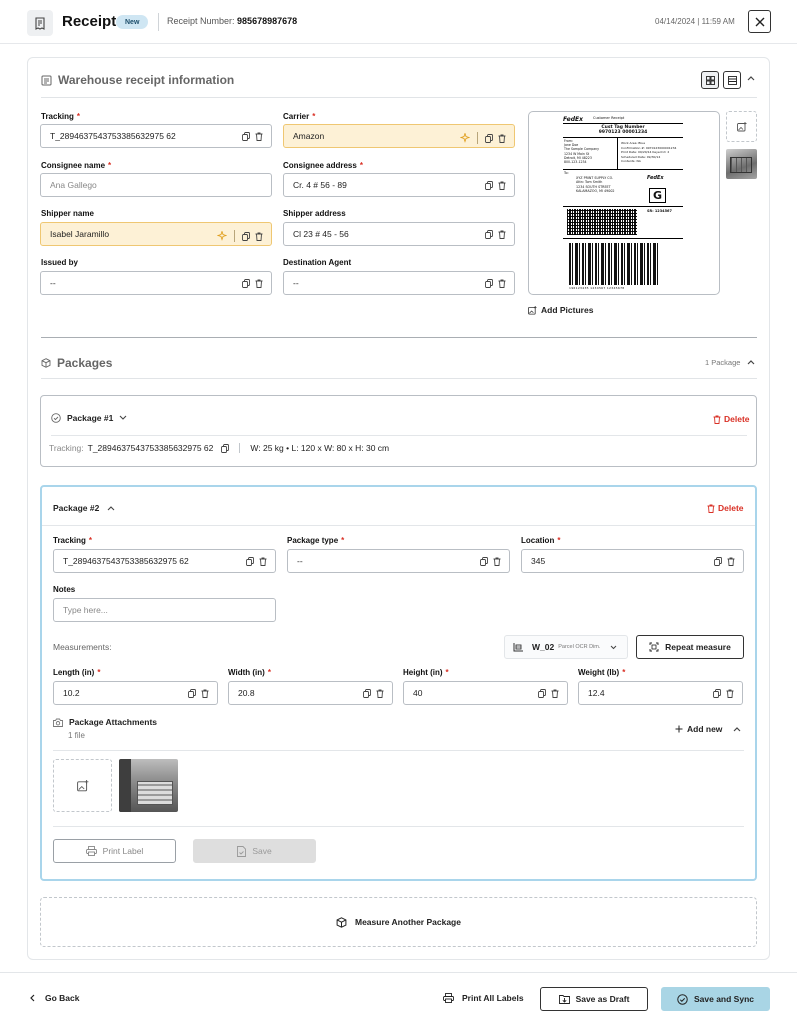  I want to click on warehouse-photo-thumbnail, so click(741, 164).